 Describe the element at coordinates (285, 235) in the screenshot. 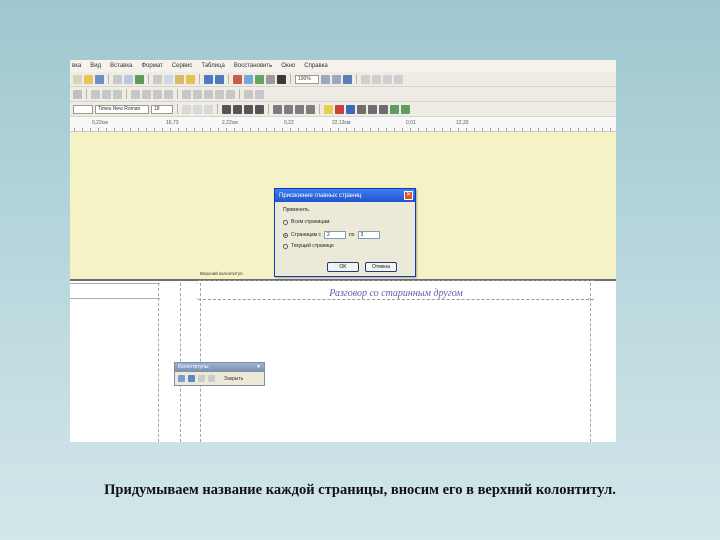

I see `radio-pages-range` at that location.